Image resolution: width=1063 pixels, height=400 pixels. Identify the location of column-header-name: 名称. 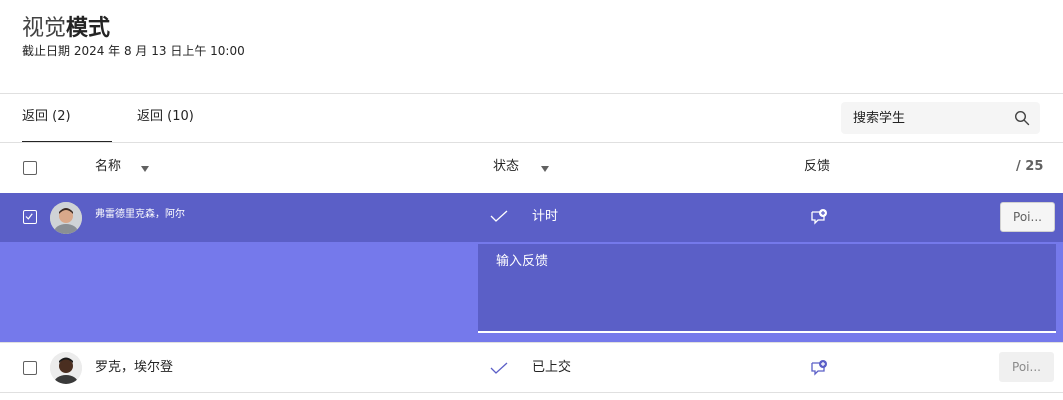
(108, 167).